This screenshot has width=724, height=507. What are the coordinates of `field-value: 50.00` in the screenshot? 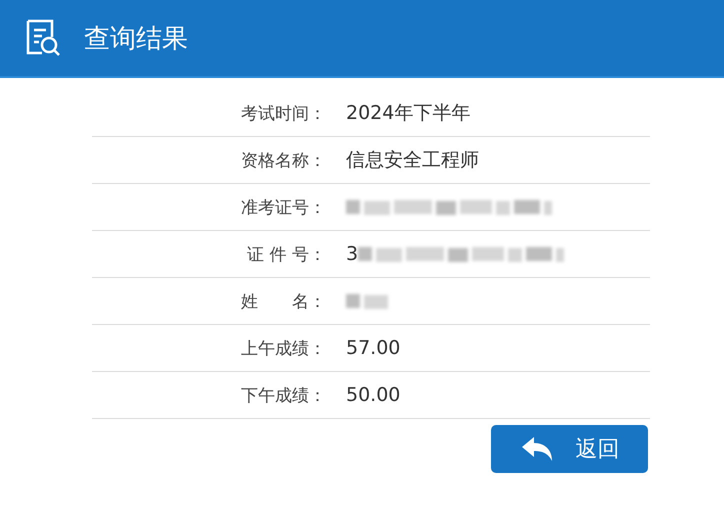 It's located at (373, 395).